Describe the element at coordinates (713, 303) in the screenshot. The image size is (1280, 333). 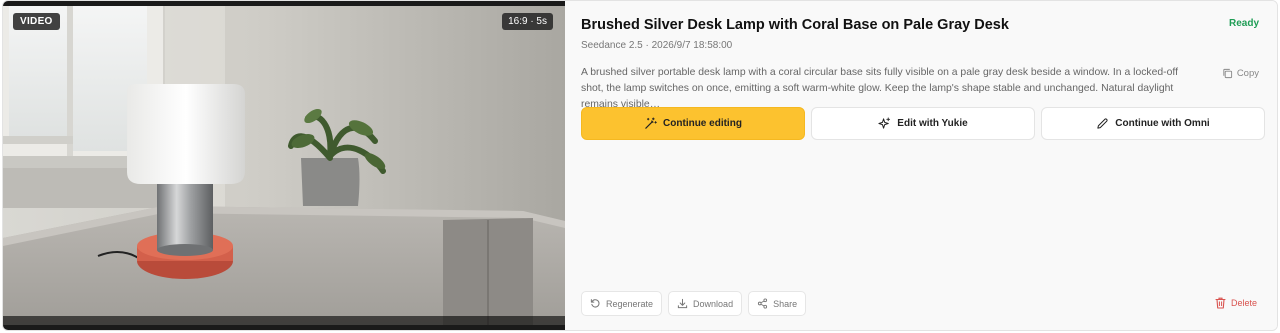
I see `download-label: Download` at that location.